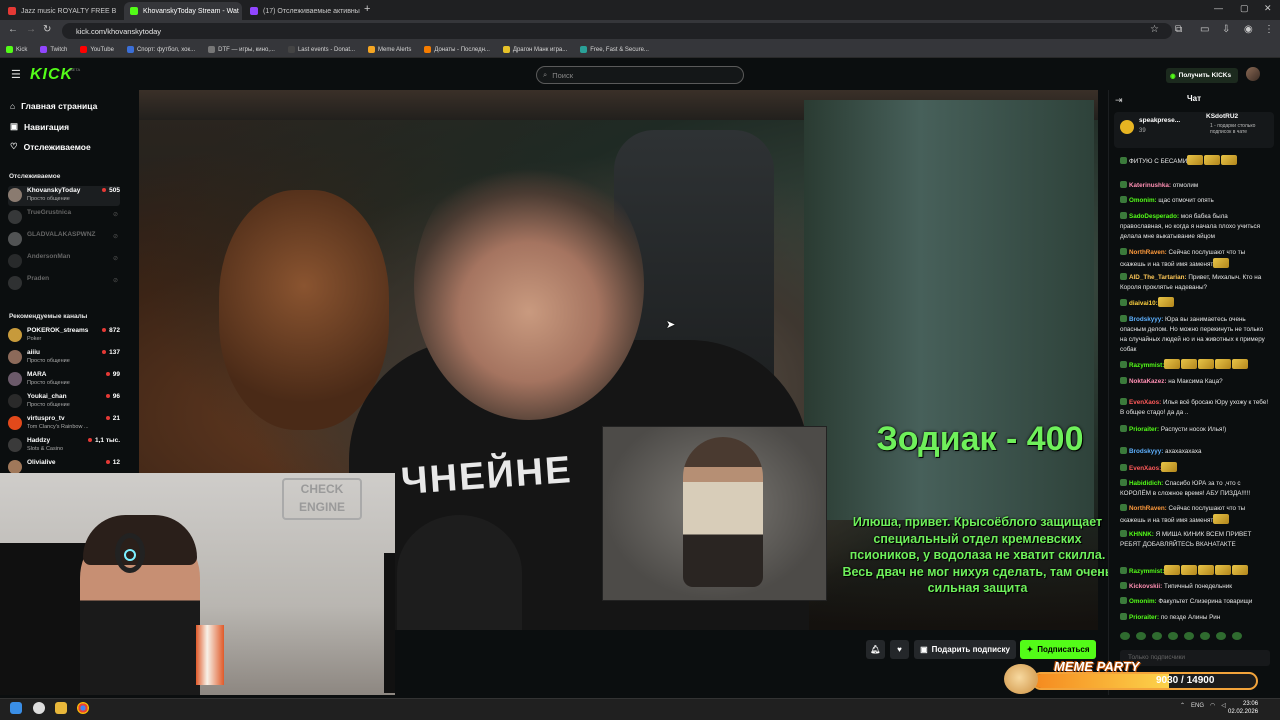 This screenshot has height=720, width=1280. What do you see at coordinates (899, 649) in the screenshot?
I see `follow-button: ♥` at bounding box center [899, 649].